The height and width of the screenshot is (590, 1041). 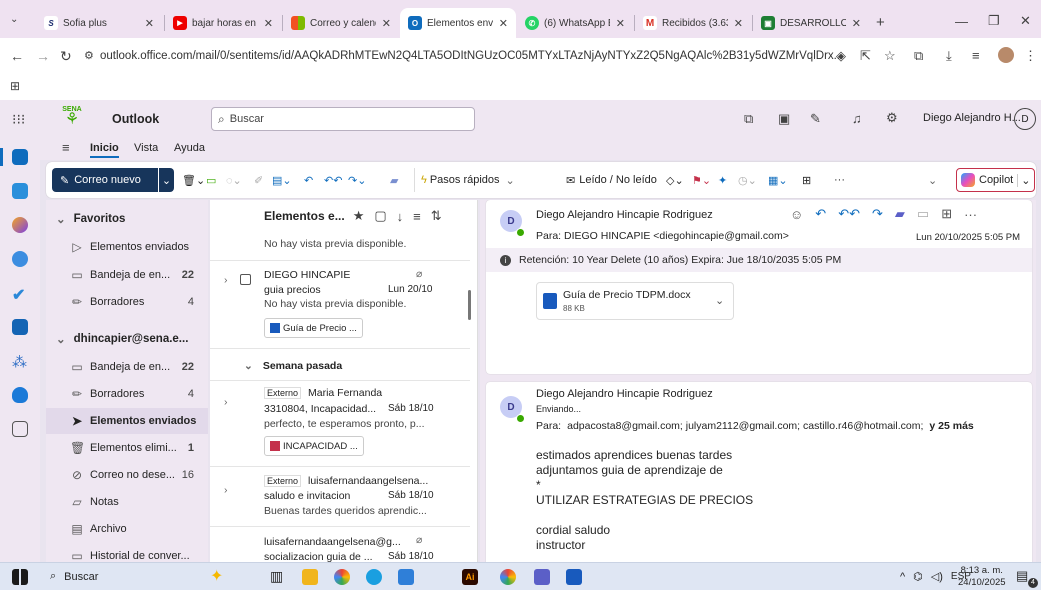 I want to click on profile-avatar, so click(x=1006, y=55).